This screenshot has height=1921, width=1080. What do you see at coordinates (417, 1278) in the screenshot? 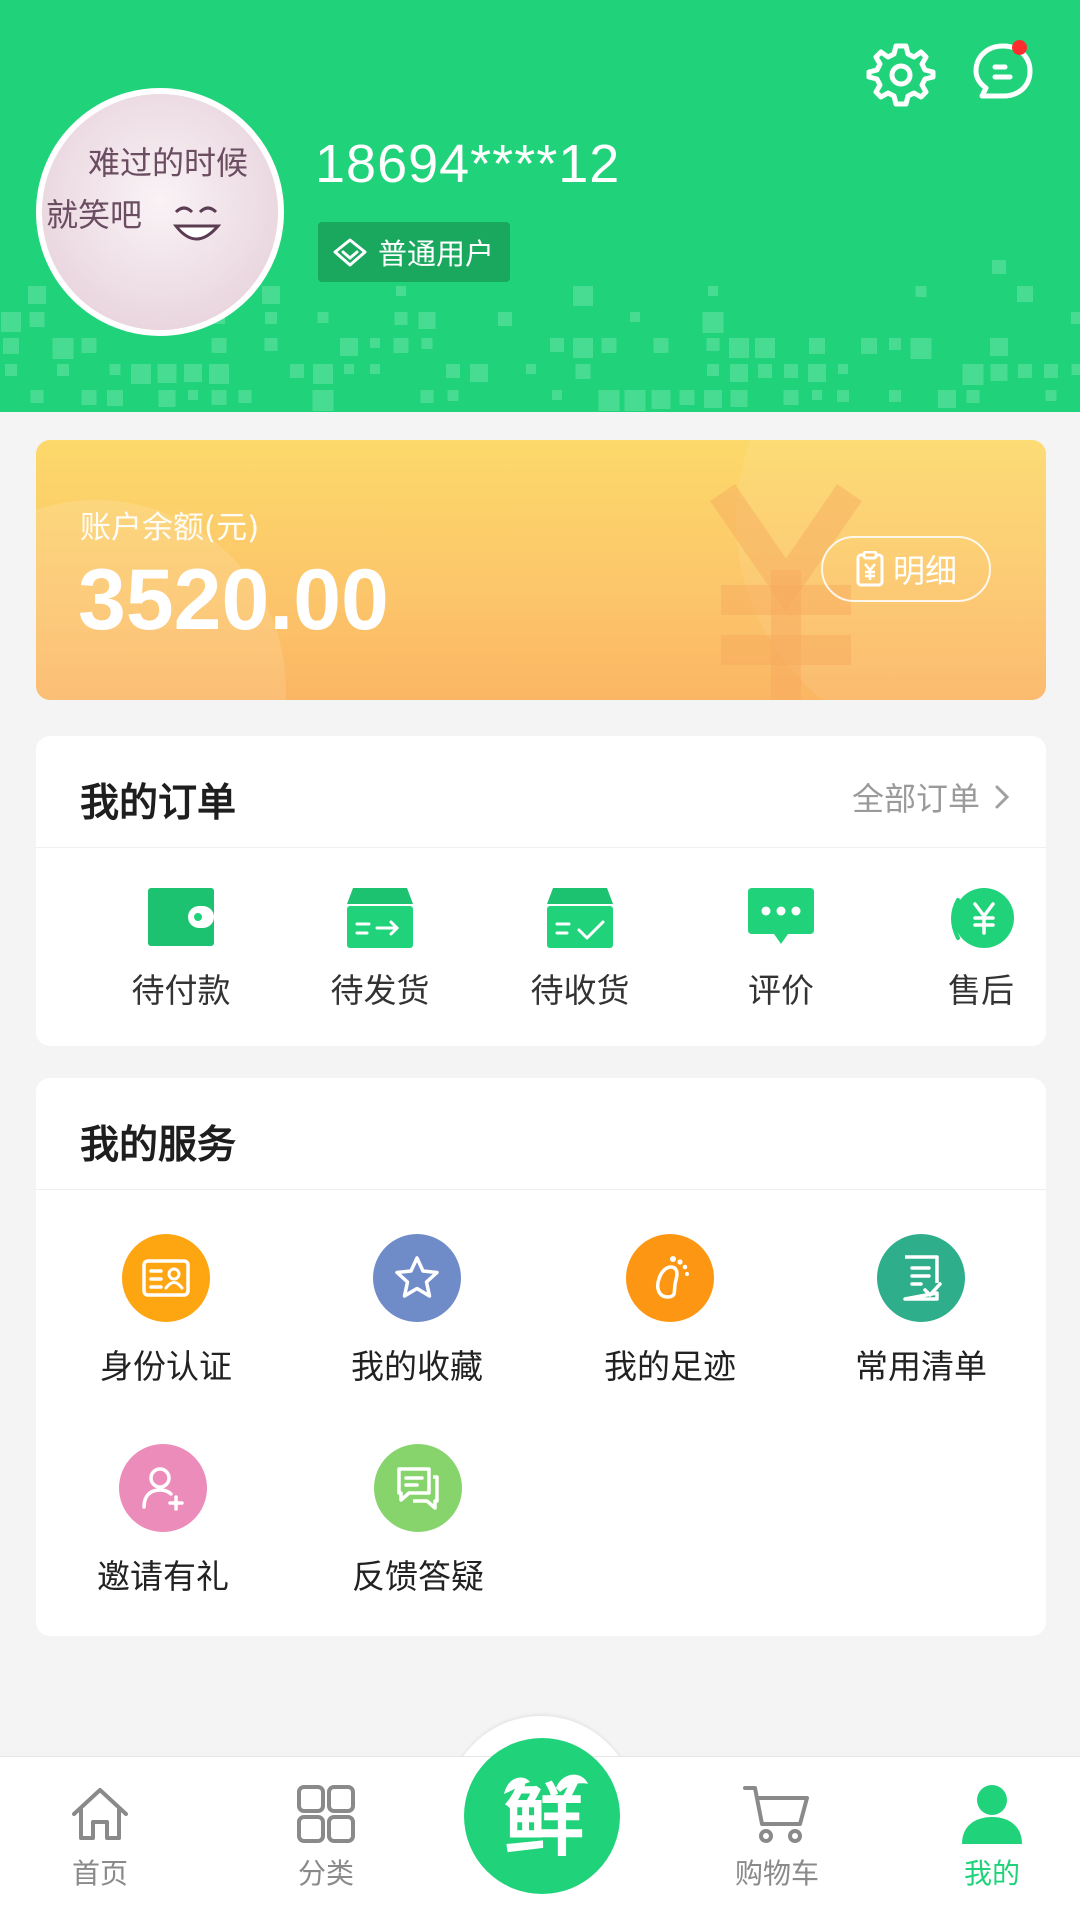
I see `star-icon` at bounding box center [417, 1278].